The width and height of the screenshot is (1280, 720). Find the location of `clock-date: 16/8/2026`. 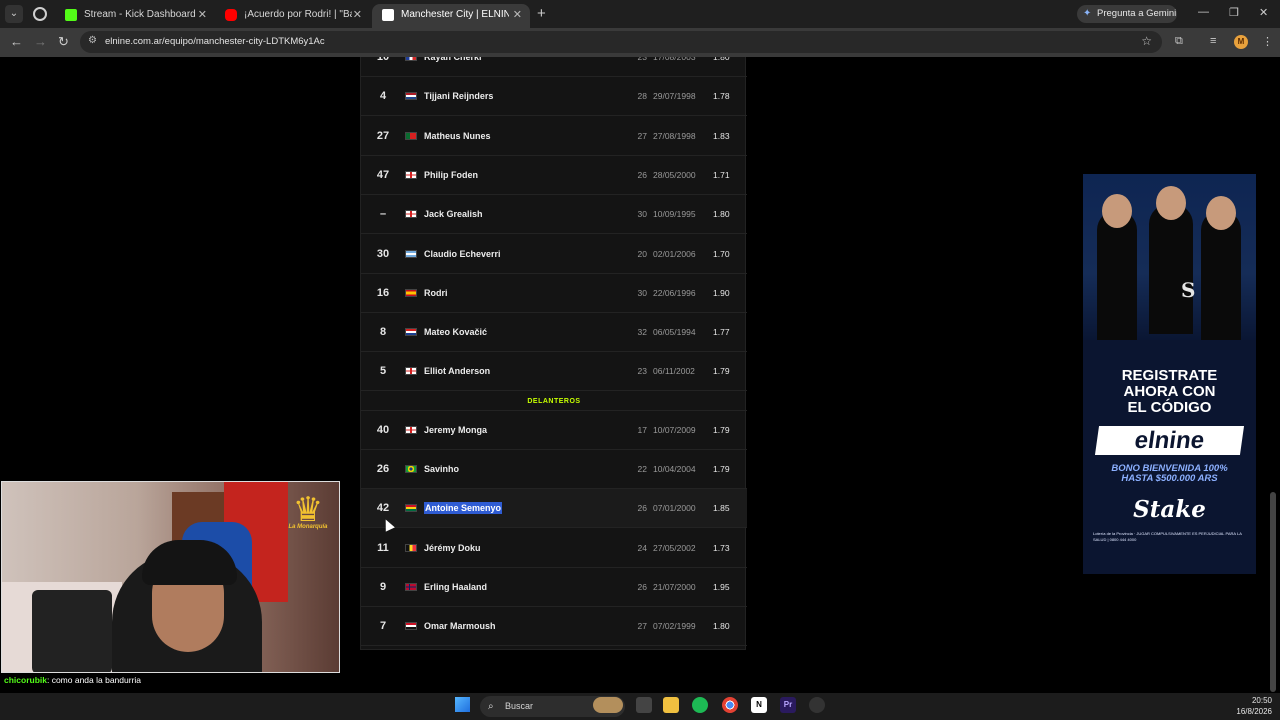

clock-date: 16/8/2026 is located at coordinates (1254, 711).